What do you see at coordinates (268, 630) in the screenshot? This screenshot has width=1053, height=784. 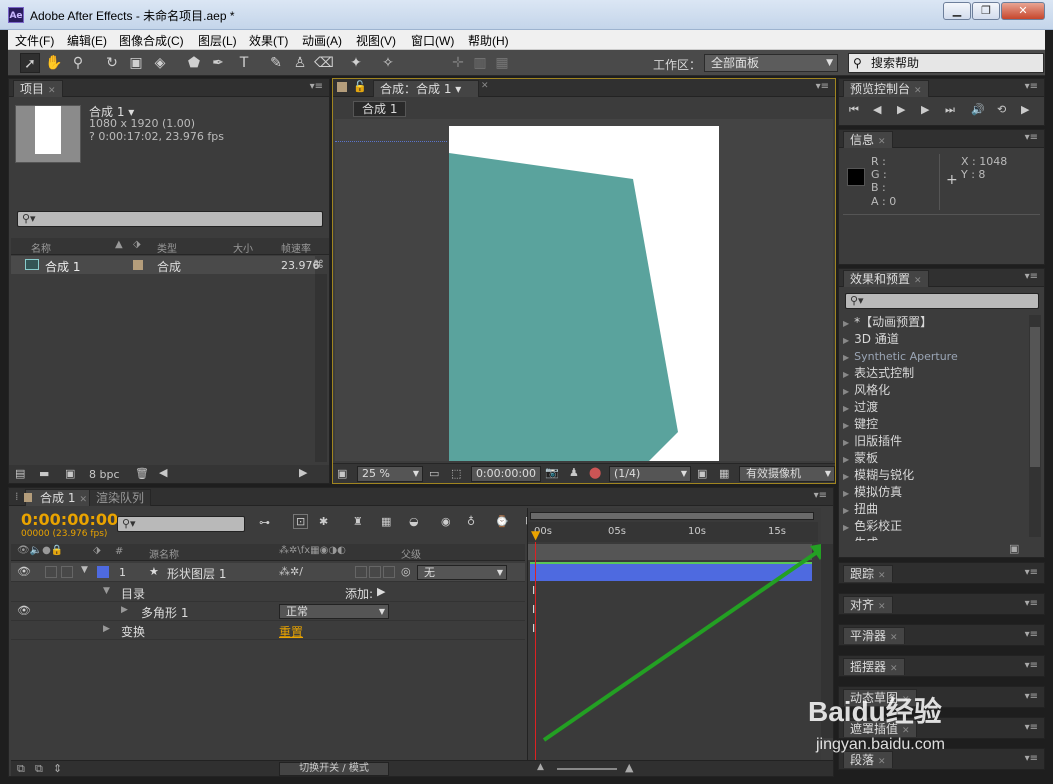 I see `transform-row: ▶ 变换 重置` at bounding box center [268, 630].